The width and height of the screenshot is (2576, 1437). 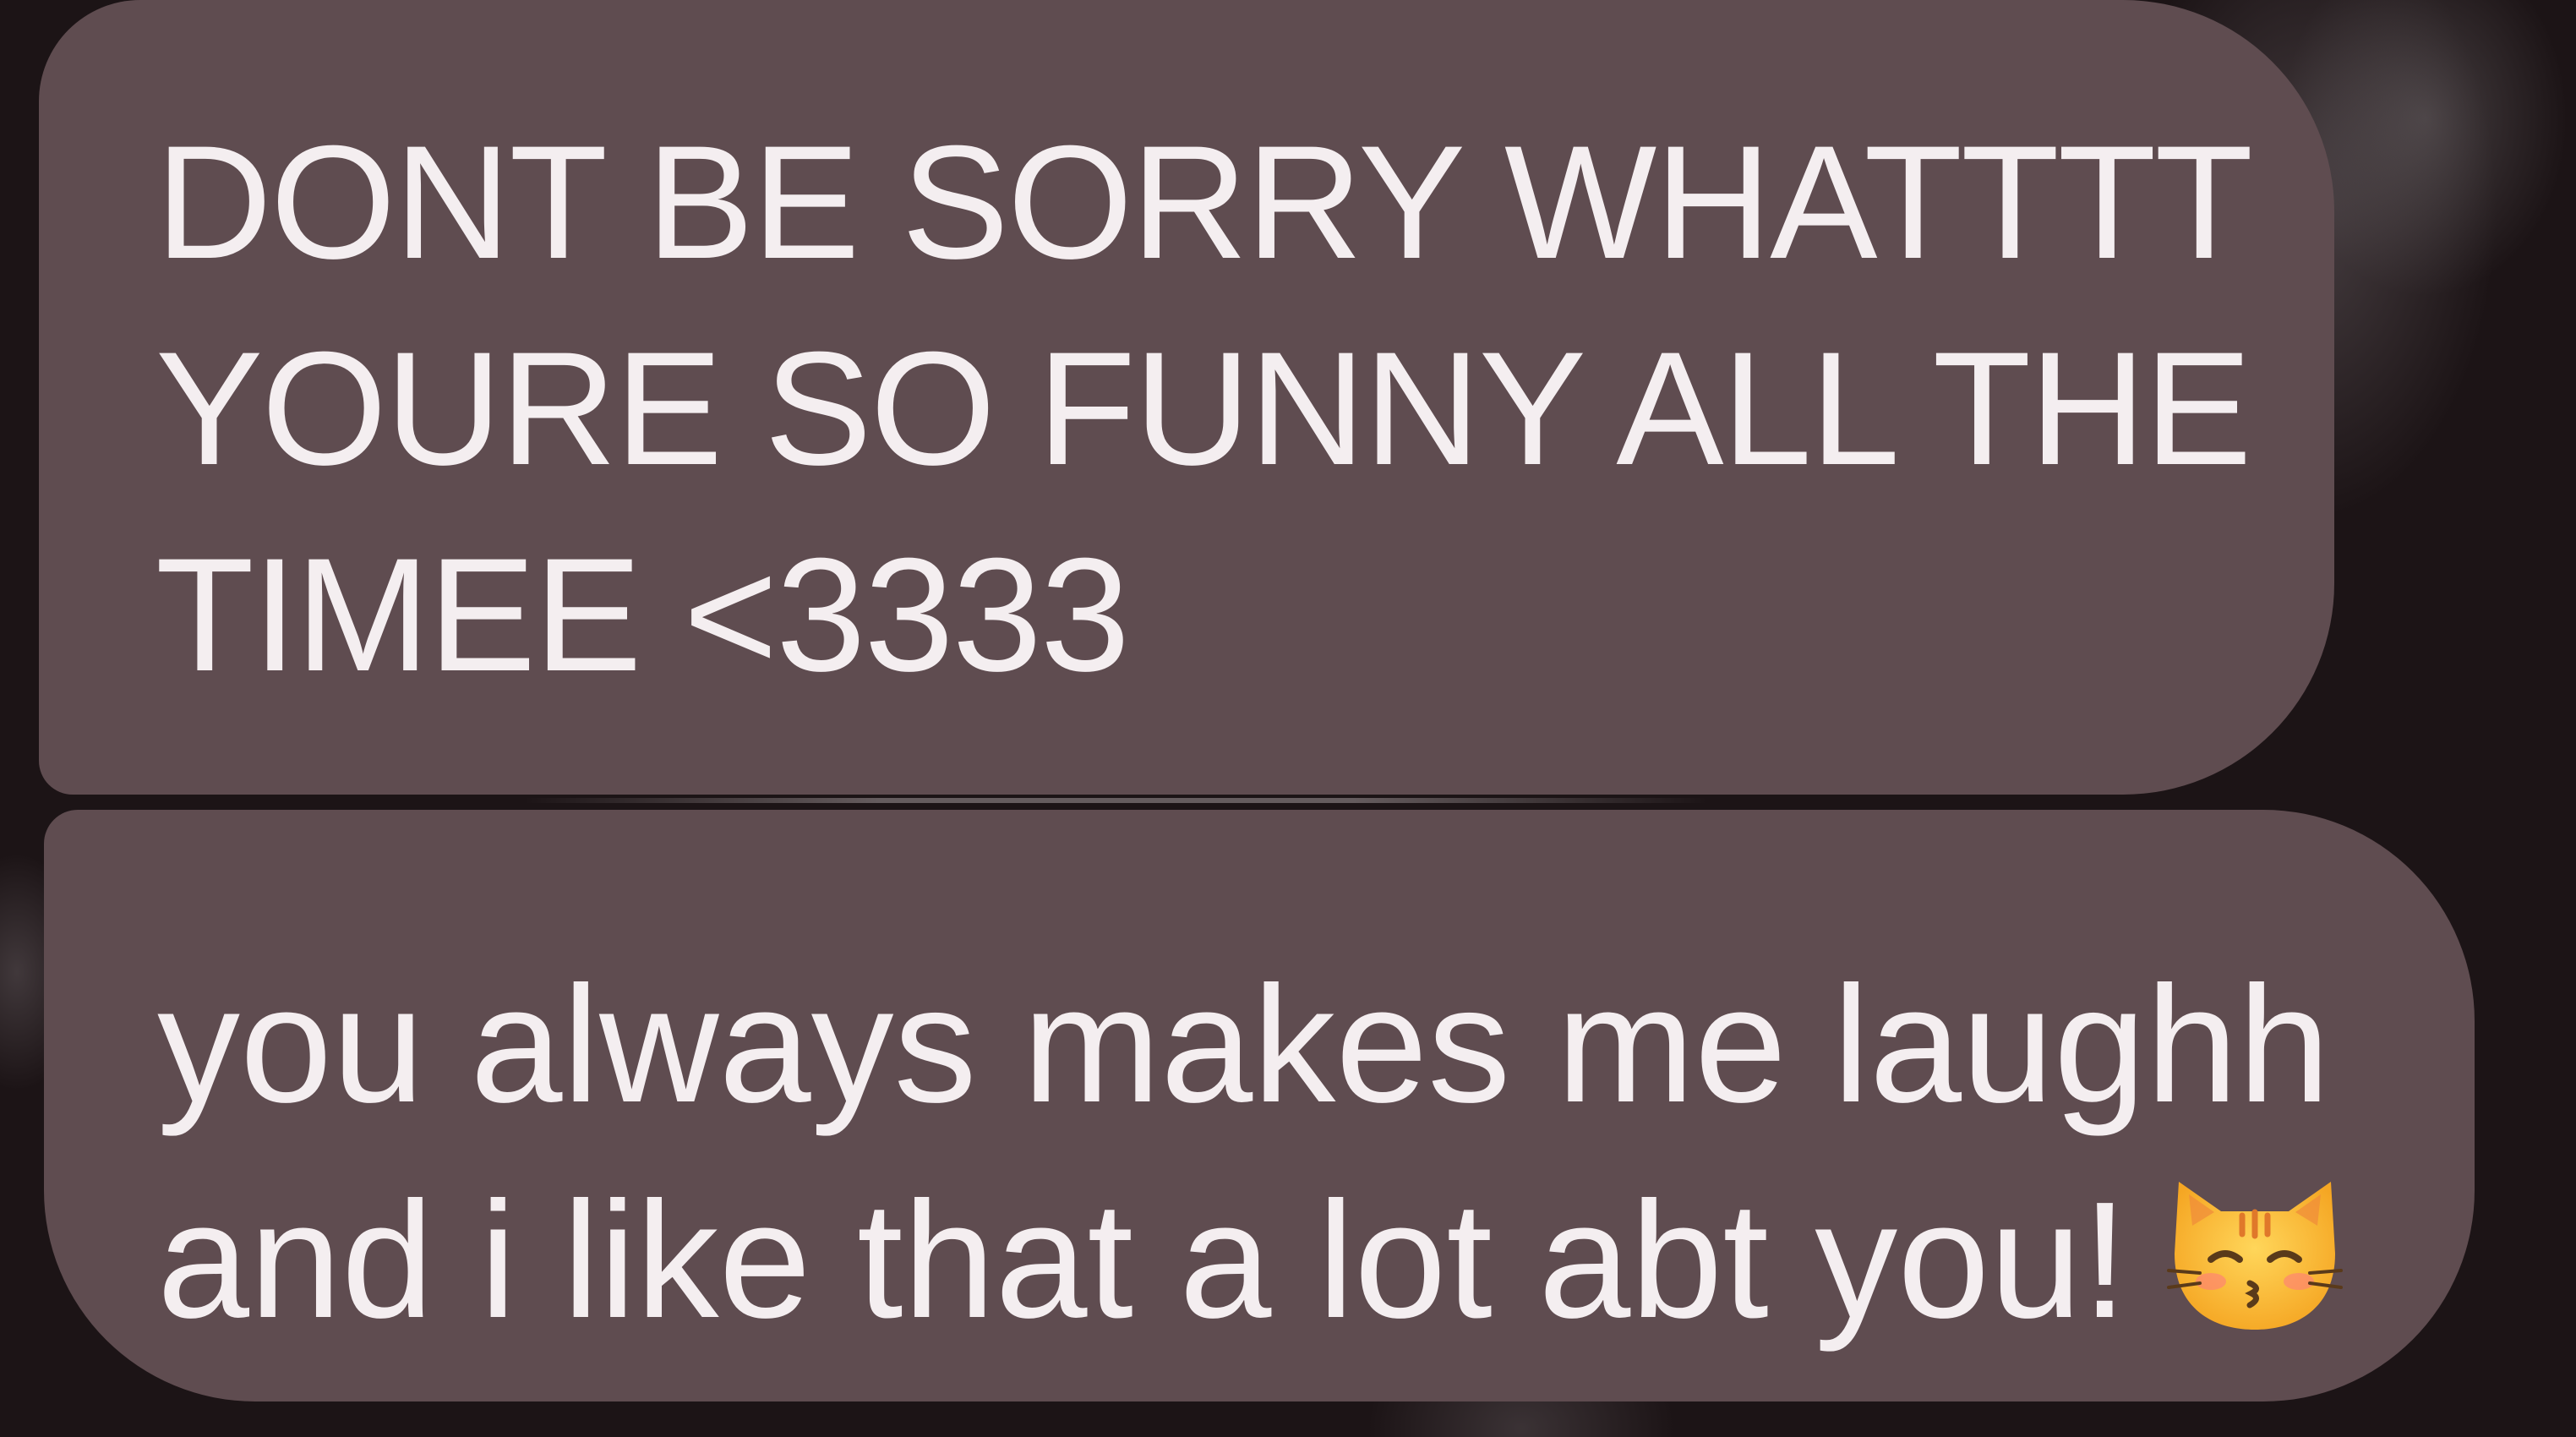 I want to click on message-line: TIMEE <3333, so click(x=643, y=615).